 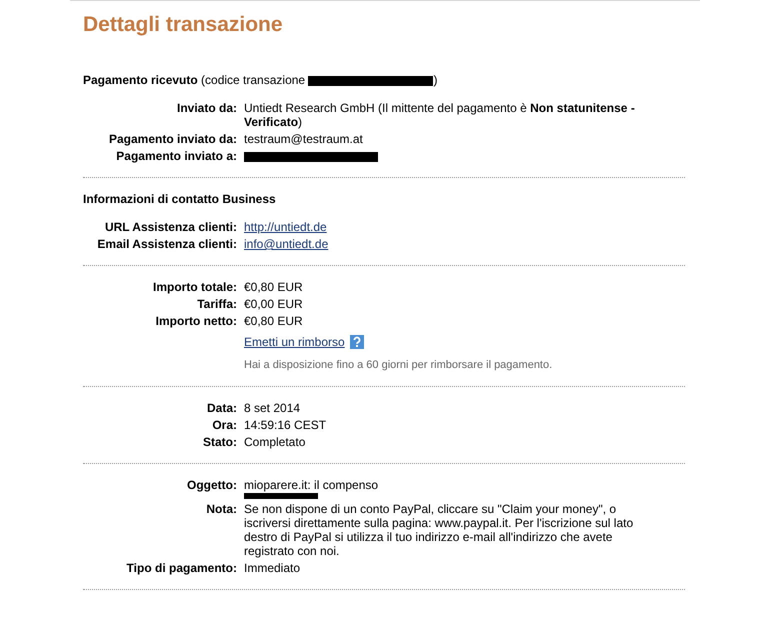 What do you see at coordinates (440, 115) in the screenshot?
I see `field-value: Untiedt Research GmbH (Il mittente del pagamento è Non statunitense - Verificato)` at bounding box center [440, 115].